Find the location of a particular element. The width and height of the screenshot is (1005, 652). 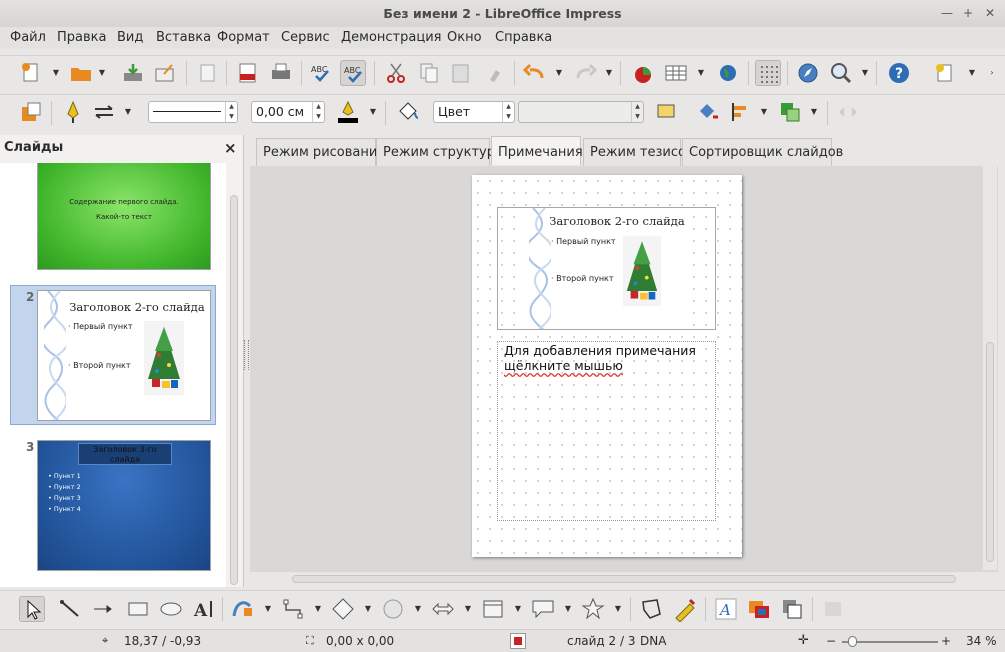

menu-help: Справка is located at coordinates (523, 37).